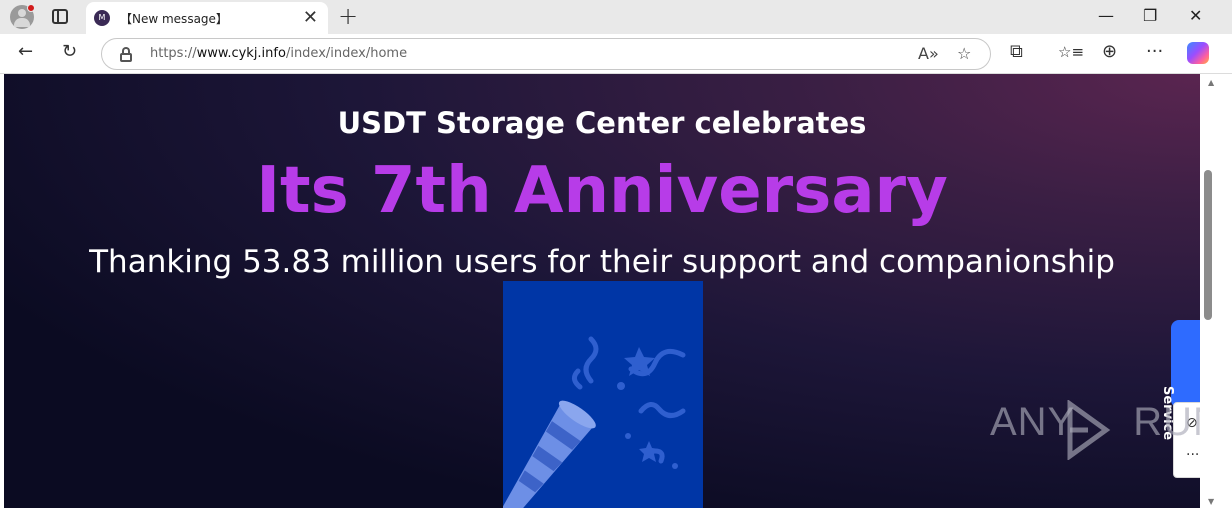  What do you see at coordinates (1180, 380) in the screenshot?
I see `service-tab: Service` at bounding box center [1180, 380].